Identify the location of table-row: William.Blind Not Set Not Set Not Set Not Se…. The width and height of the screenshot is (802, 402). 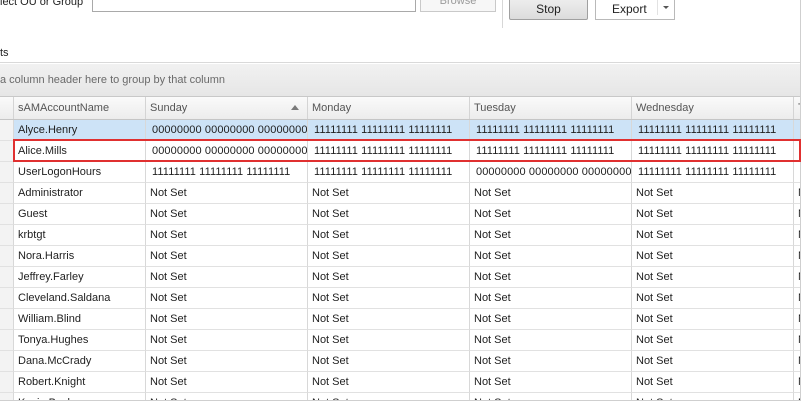
(400, 319).